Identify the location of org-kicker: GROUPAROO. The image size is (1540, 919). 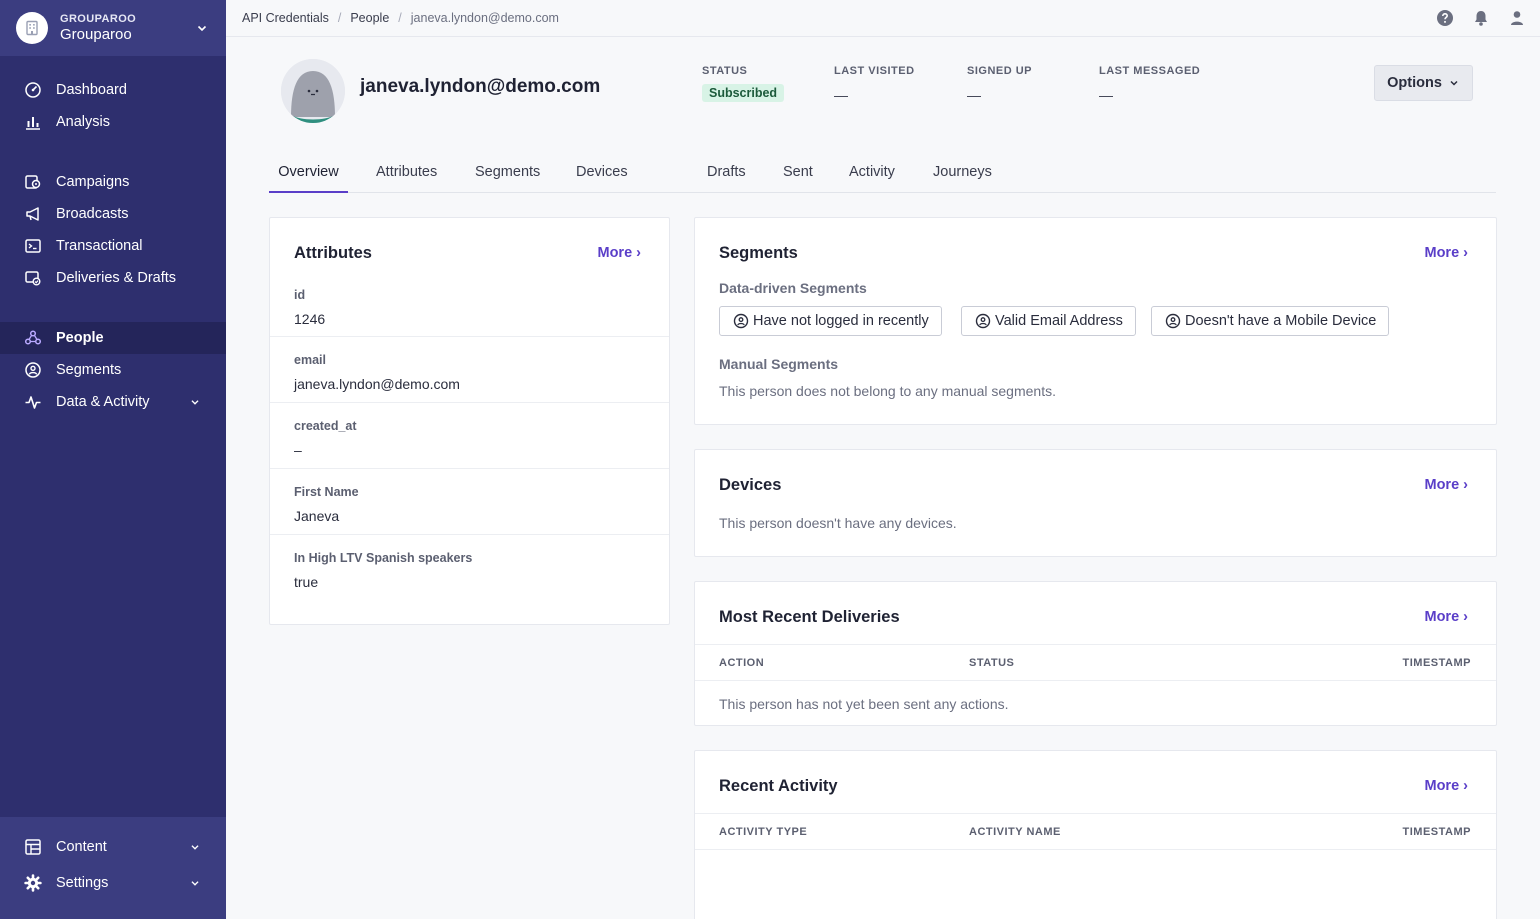
(98, 19).